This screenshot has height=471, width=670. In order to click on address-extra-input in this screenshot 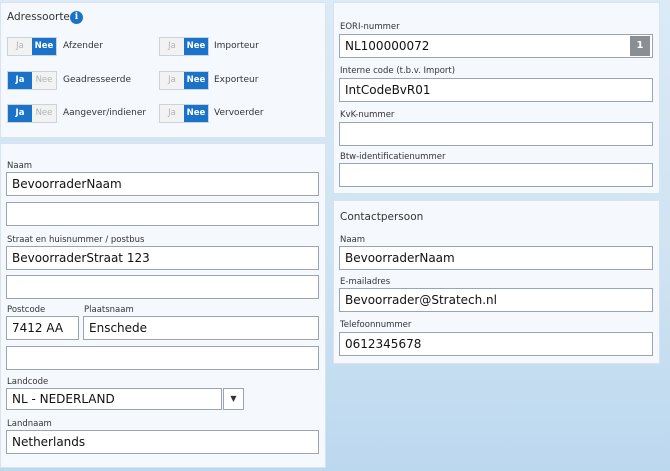, I will do `click(162, 358)`.